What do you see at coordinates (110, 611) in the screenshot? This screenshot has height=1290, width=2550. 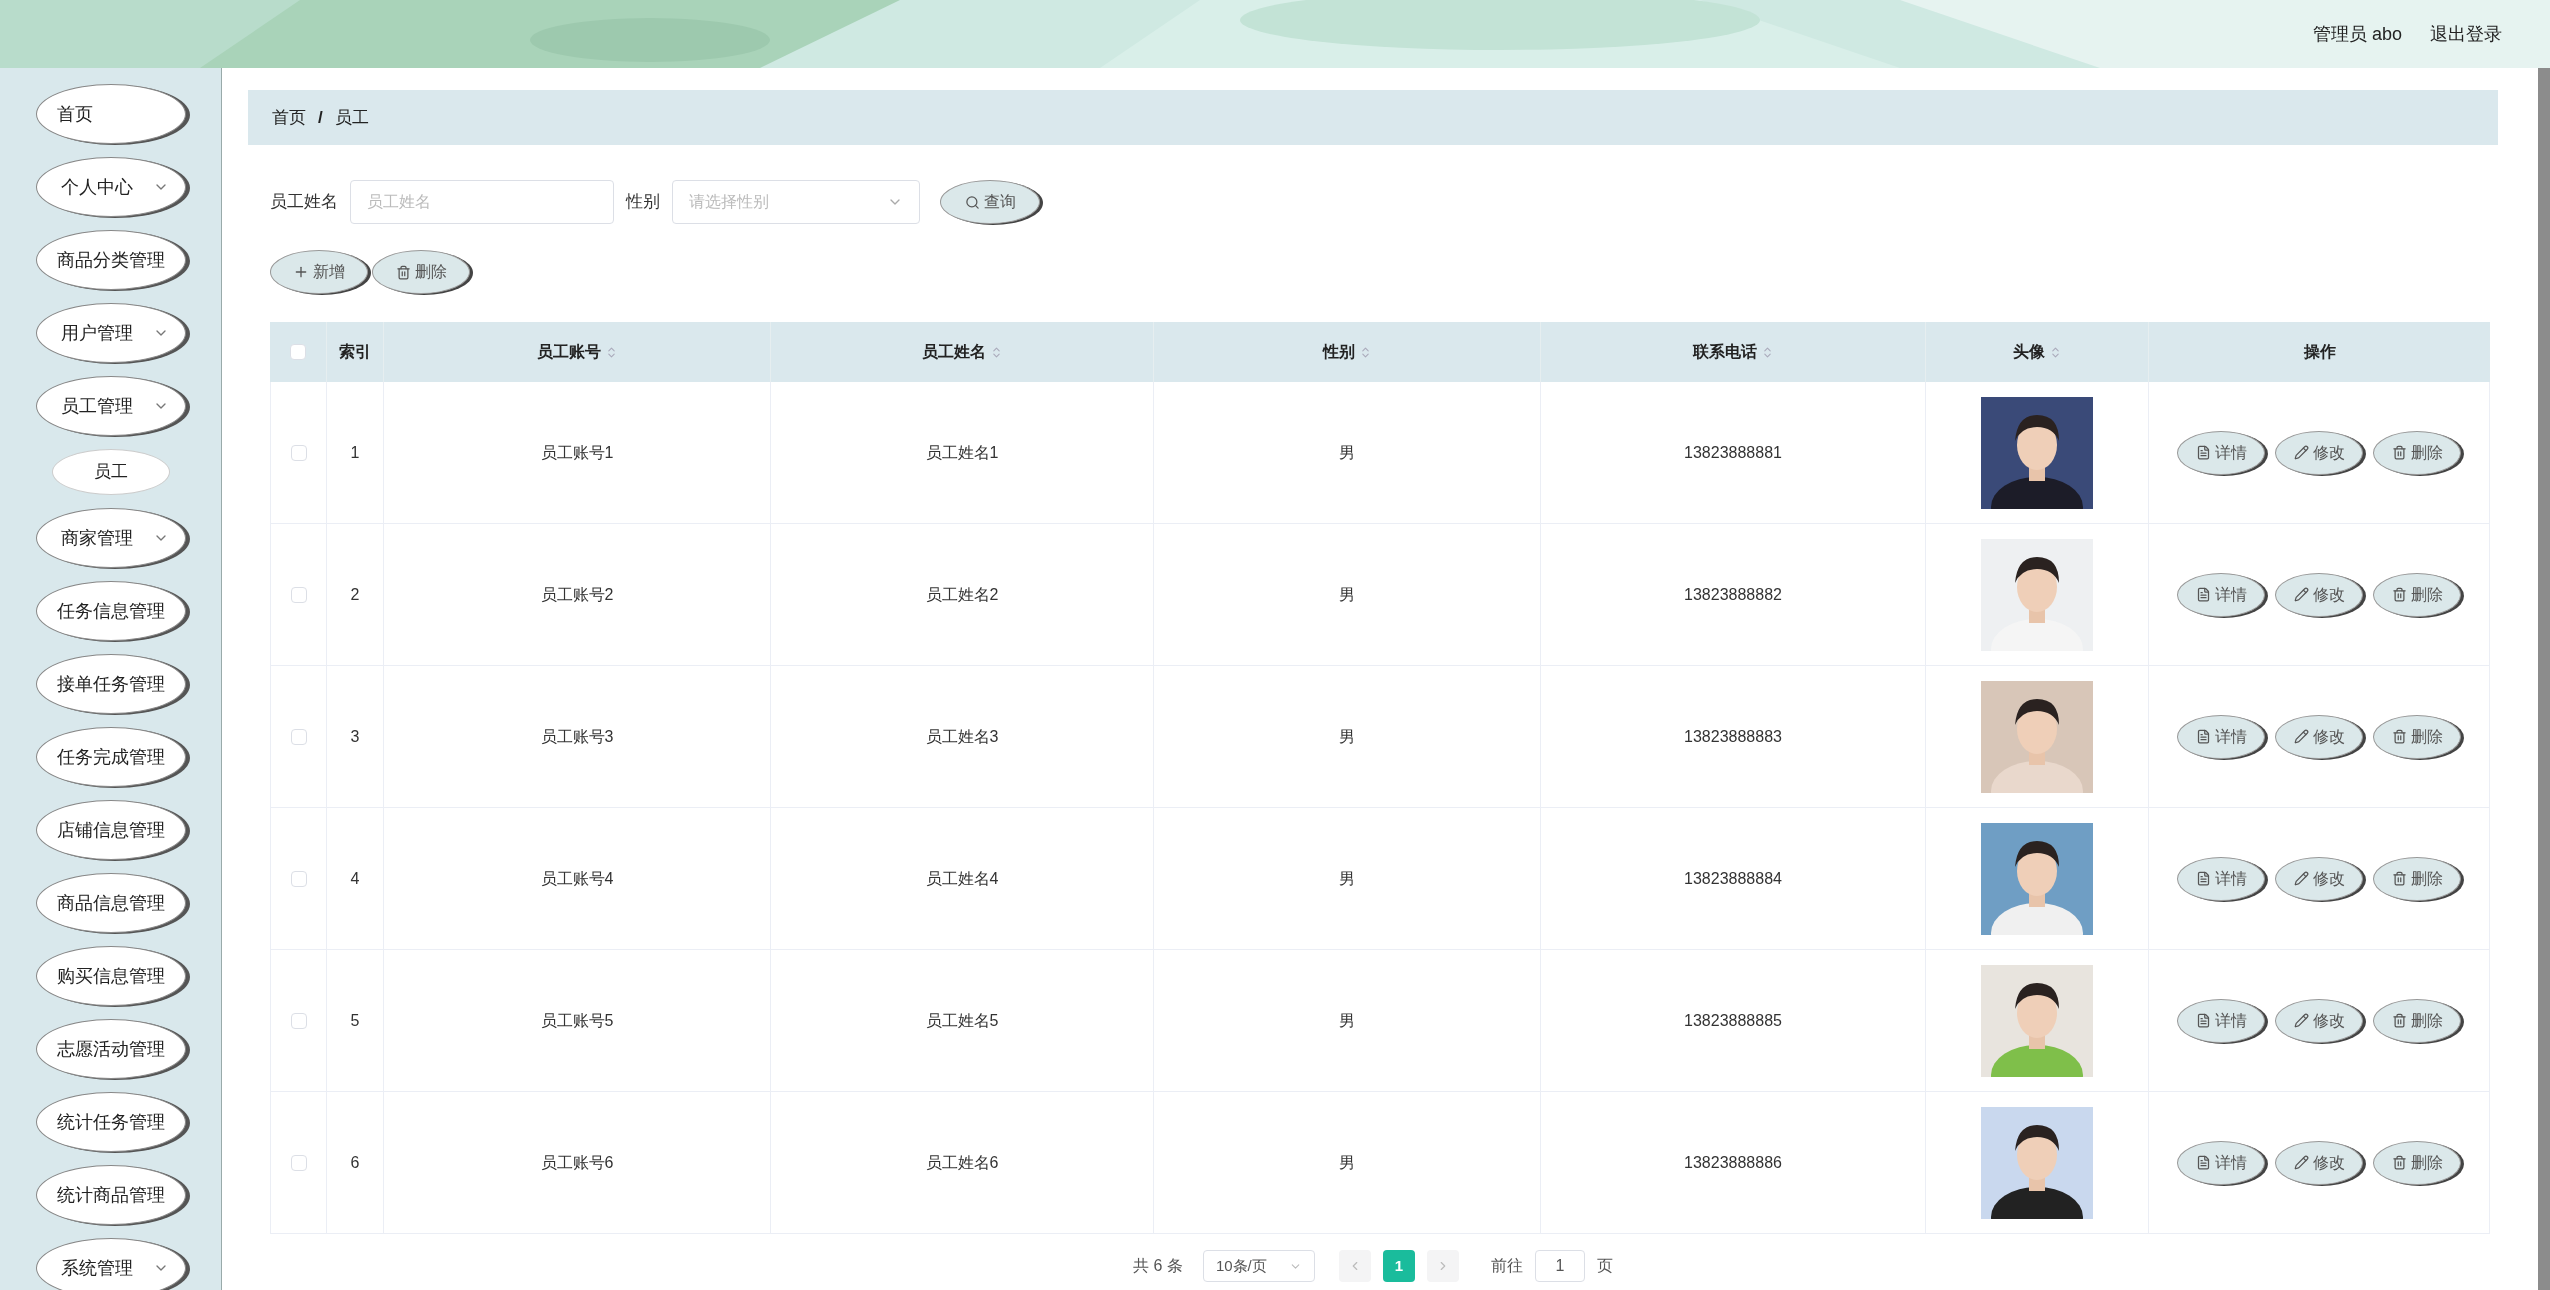 I see `sidebar-menu-item: 任务信息管理` at bounding box center [110, 611].